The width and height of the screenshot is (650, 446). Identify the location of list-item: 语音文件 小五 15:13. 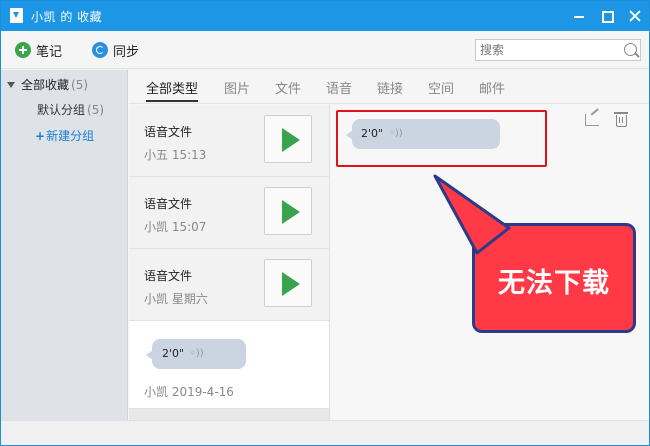
(229, 141).